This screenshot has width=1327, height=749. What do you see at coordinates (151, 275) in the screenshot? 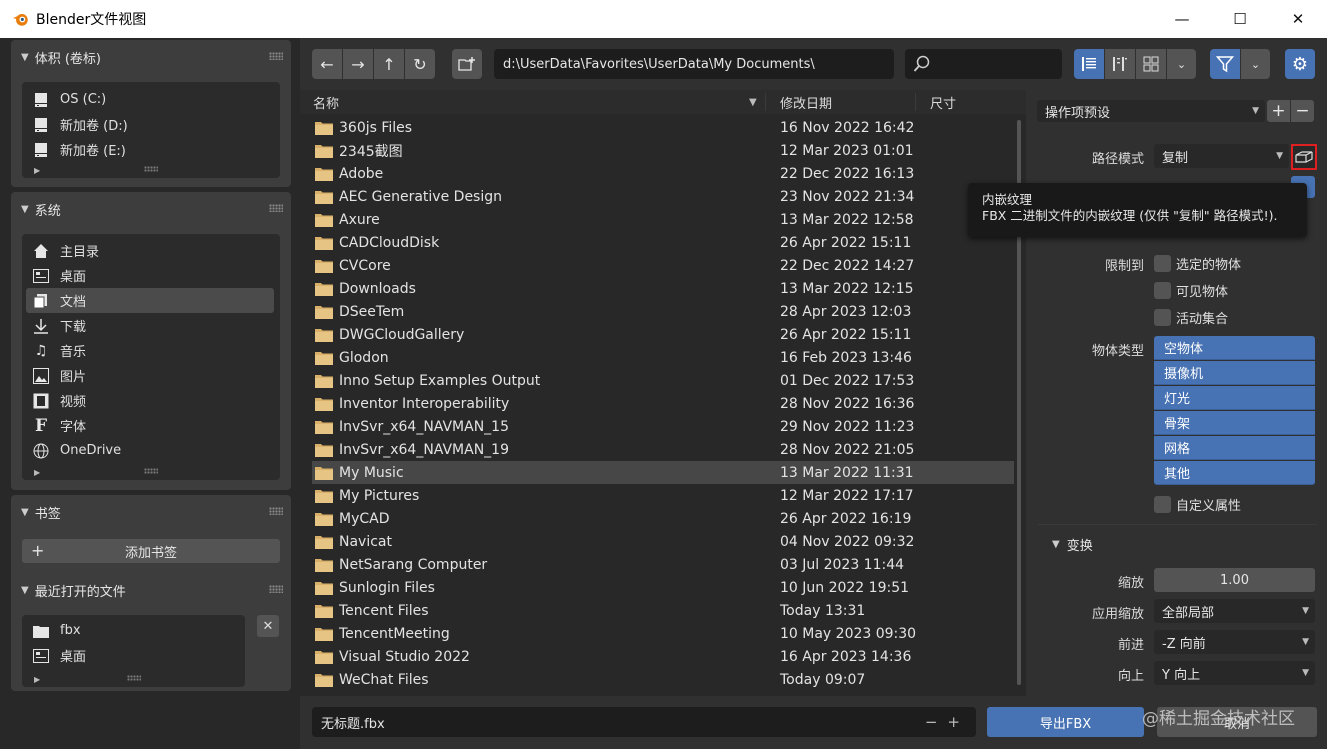
I see `sidebar-item-desktop: 桌面` at bounding box center [151, 275].